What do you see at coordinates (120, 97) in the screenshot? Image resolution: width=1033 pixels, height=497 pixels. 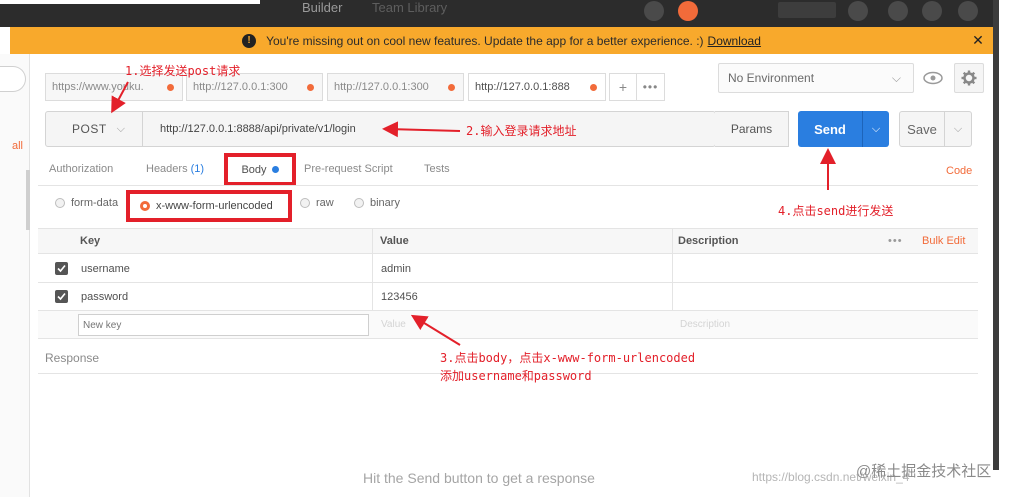 I see `arrow-step1` at bounding box center [120, 97].